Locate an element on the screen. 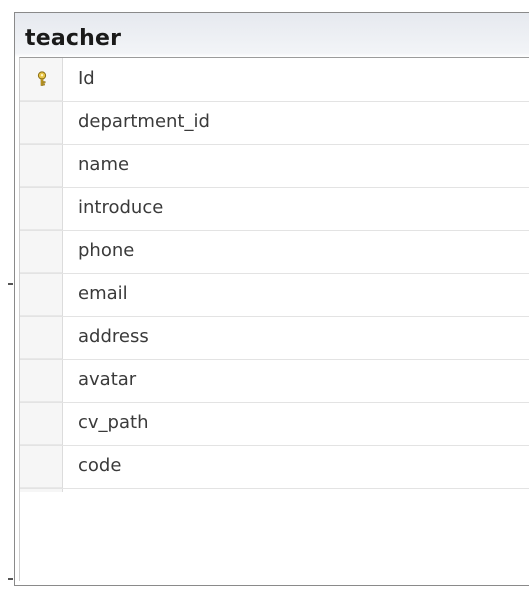 The height and width of the screenshot is (590, 529). column-row-introduce: introduce is located at coordinates (274, 209).